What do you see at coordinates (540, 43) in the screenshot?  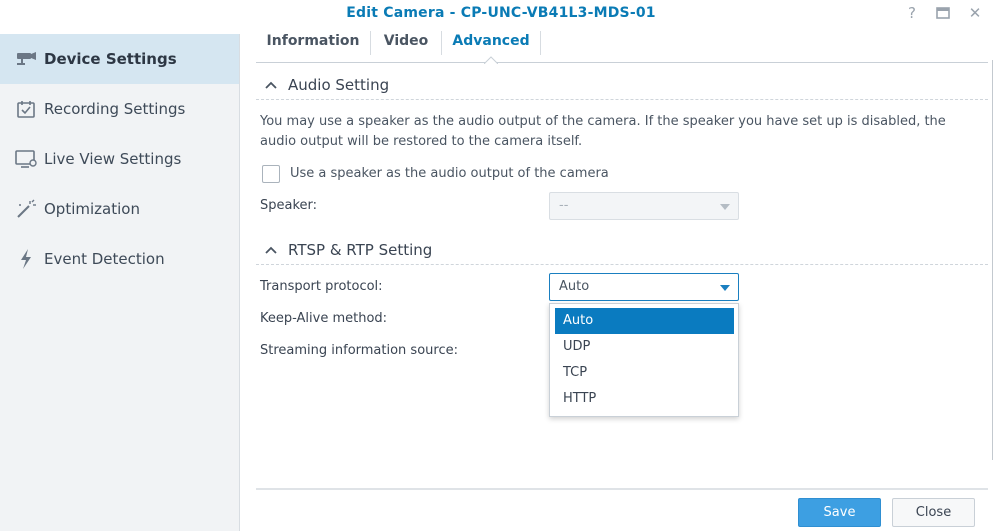 I see `tab-divider` at bounding box center [540, 43].